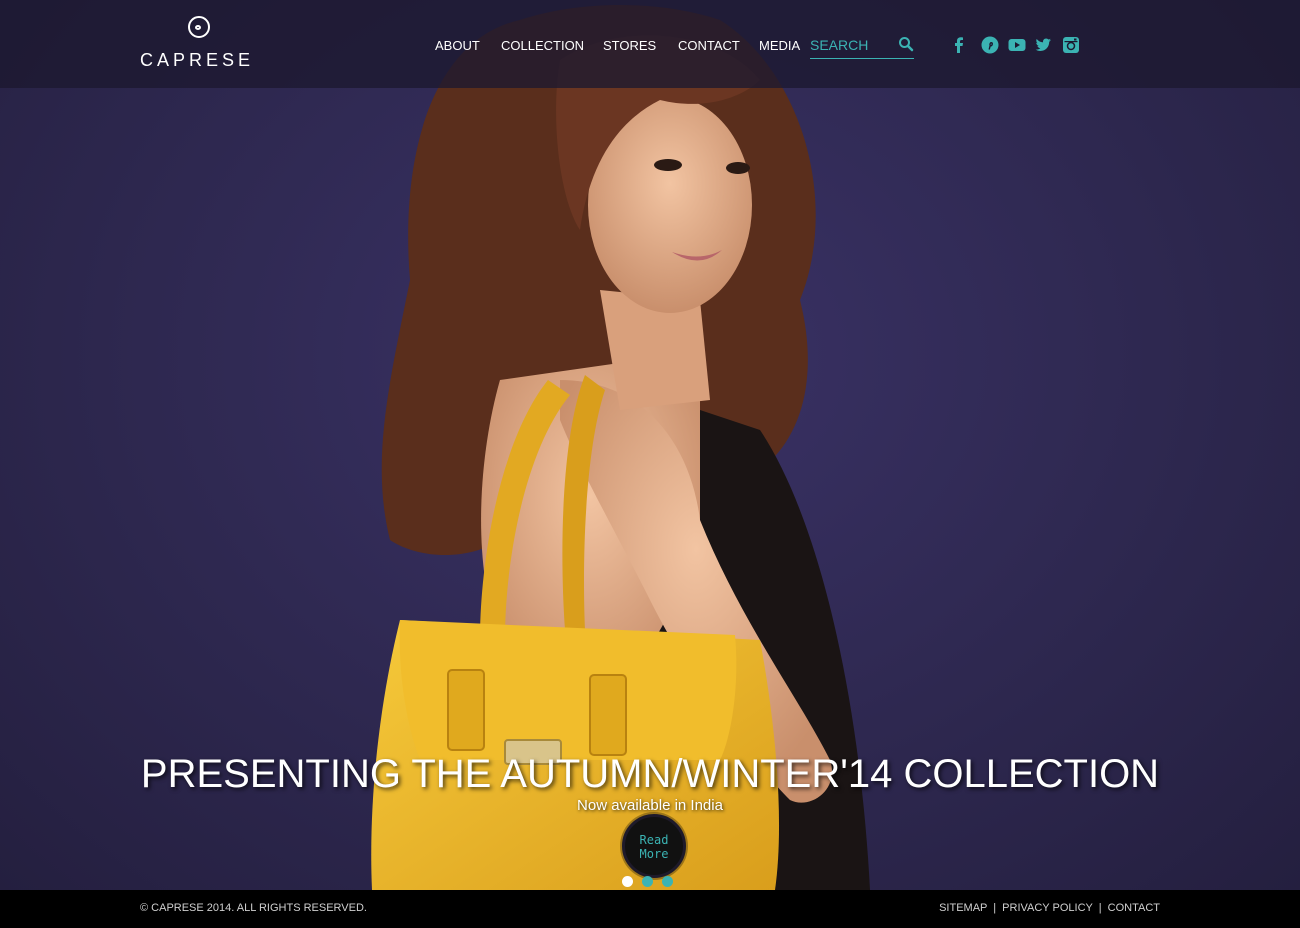 The width and height of the screenshot is (1300, 928). I want to click on nav-media: MEDIA, so click(779, 45).